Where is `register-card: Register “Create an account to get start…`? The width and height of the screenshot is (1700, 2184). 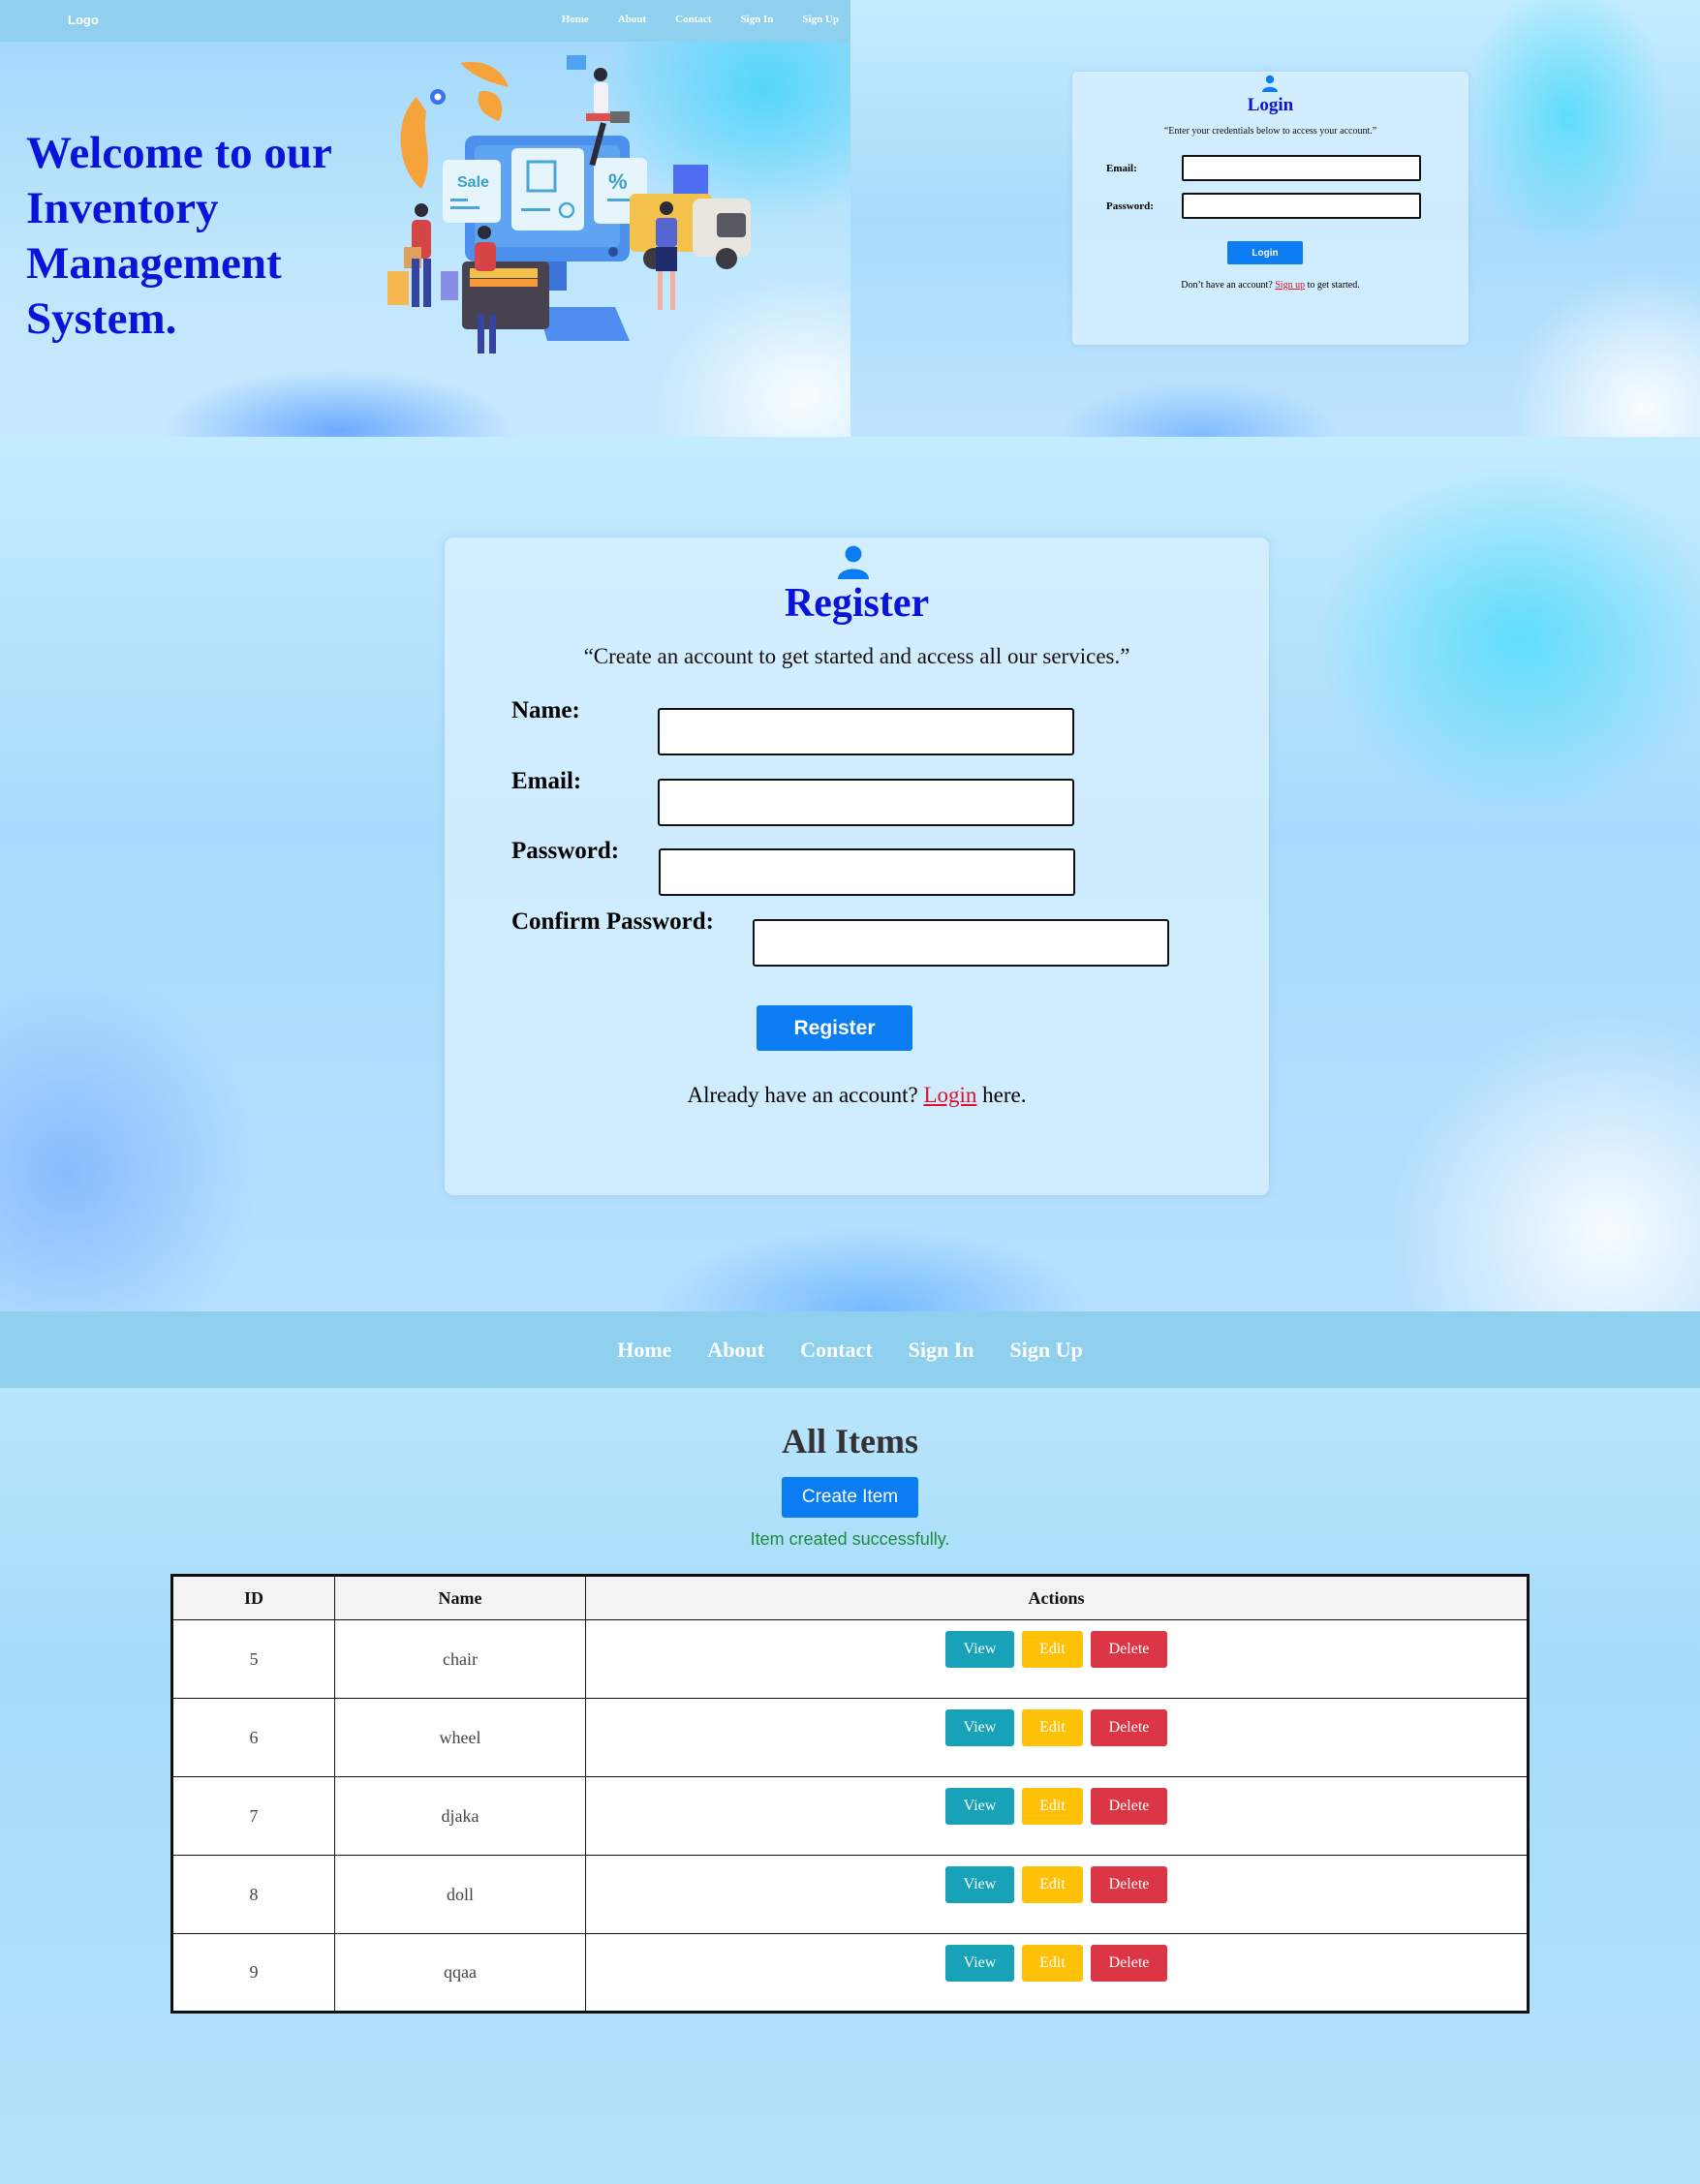 register-card: Register “Create an account to get start… is located at coordinates (857, 866).